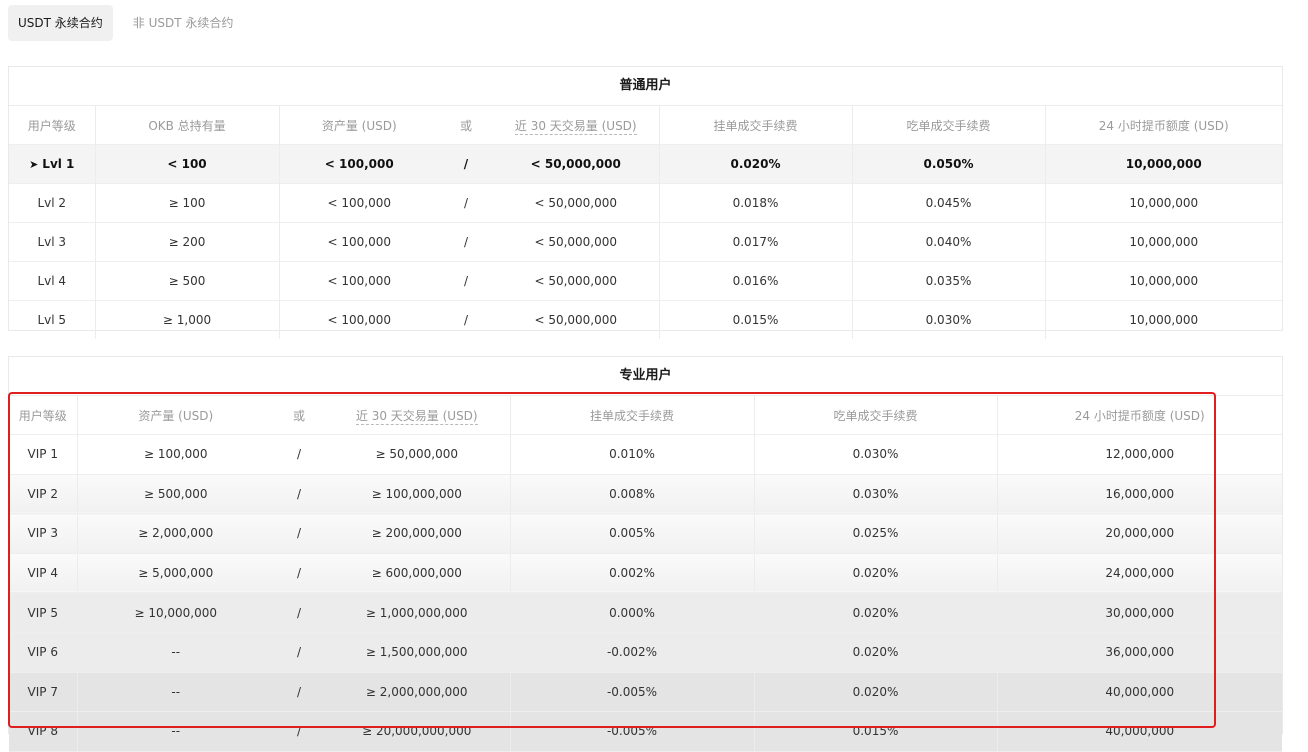  What do you see at coordinates (175, 573) in the screenshot?
I see `cell-assets: ≥ 5,000,000` at bounding box center [175, 573].